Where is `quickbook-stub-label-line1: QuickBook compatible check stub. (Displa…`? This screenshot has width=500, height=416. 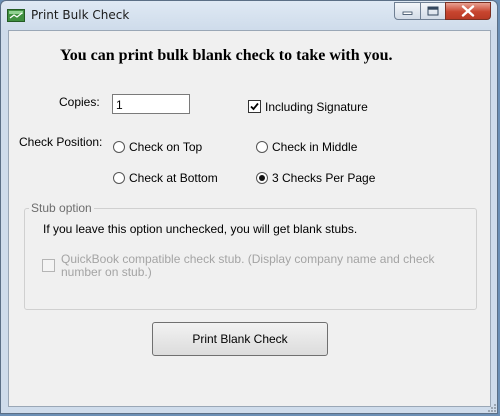
quickbook-stub-label-line1: QuickBook compatible check stub. (Displa… is located at coordinates (248, 259).